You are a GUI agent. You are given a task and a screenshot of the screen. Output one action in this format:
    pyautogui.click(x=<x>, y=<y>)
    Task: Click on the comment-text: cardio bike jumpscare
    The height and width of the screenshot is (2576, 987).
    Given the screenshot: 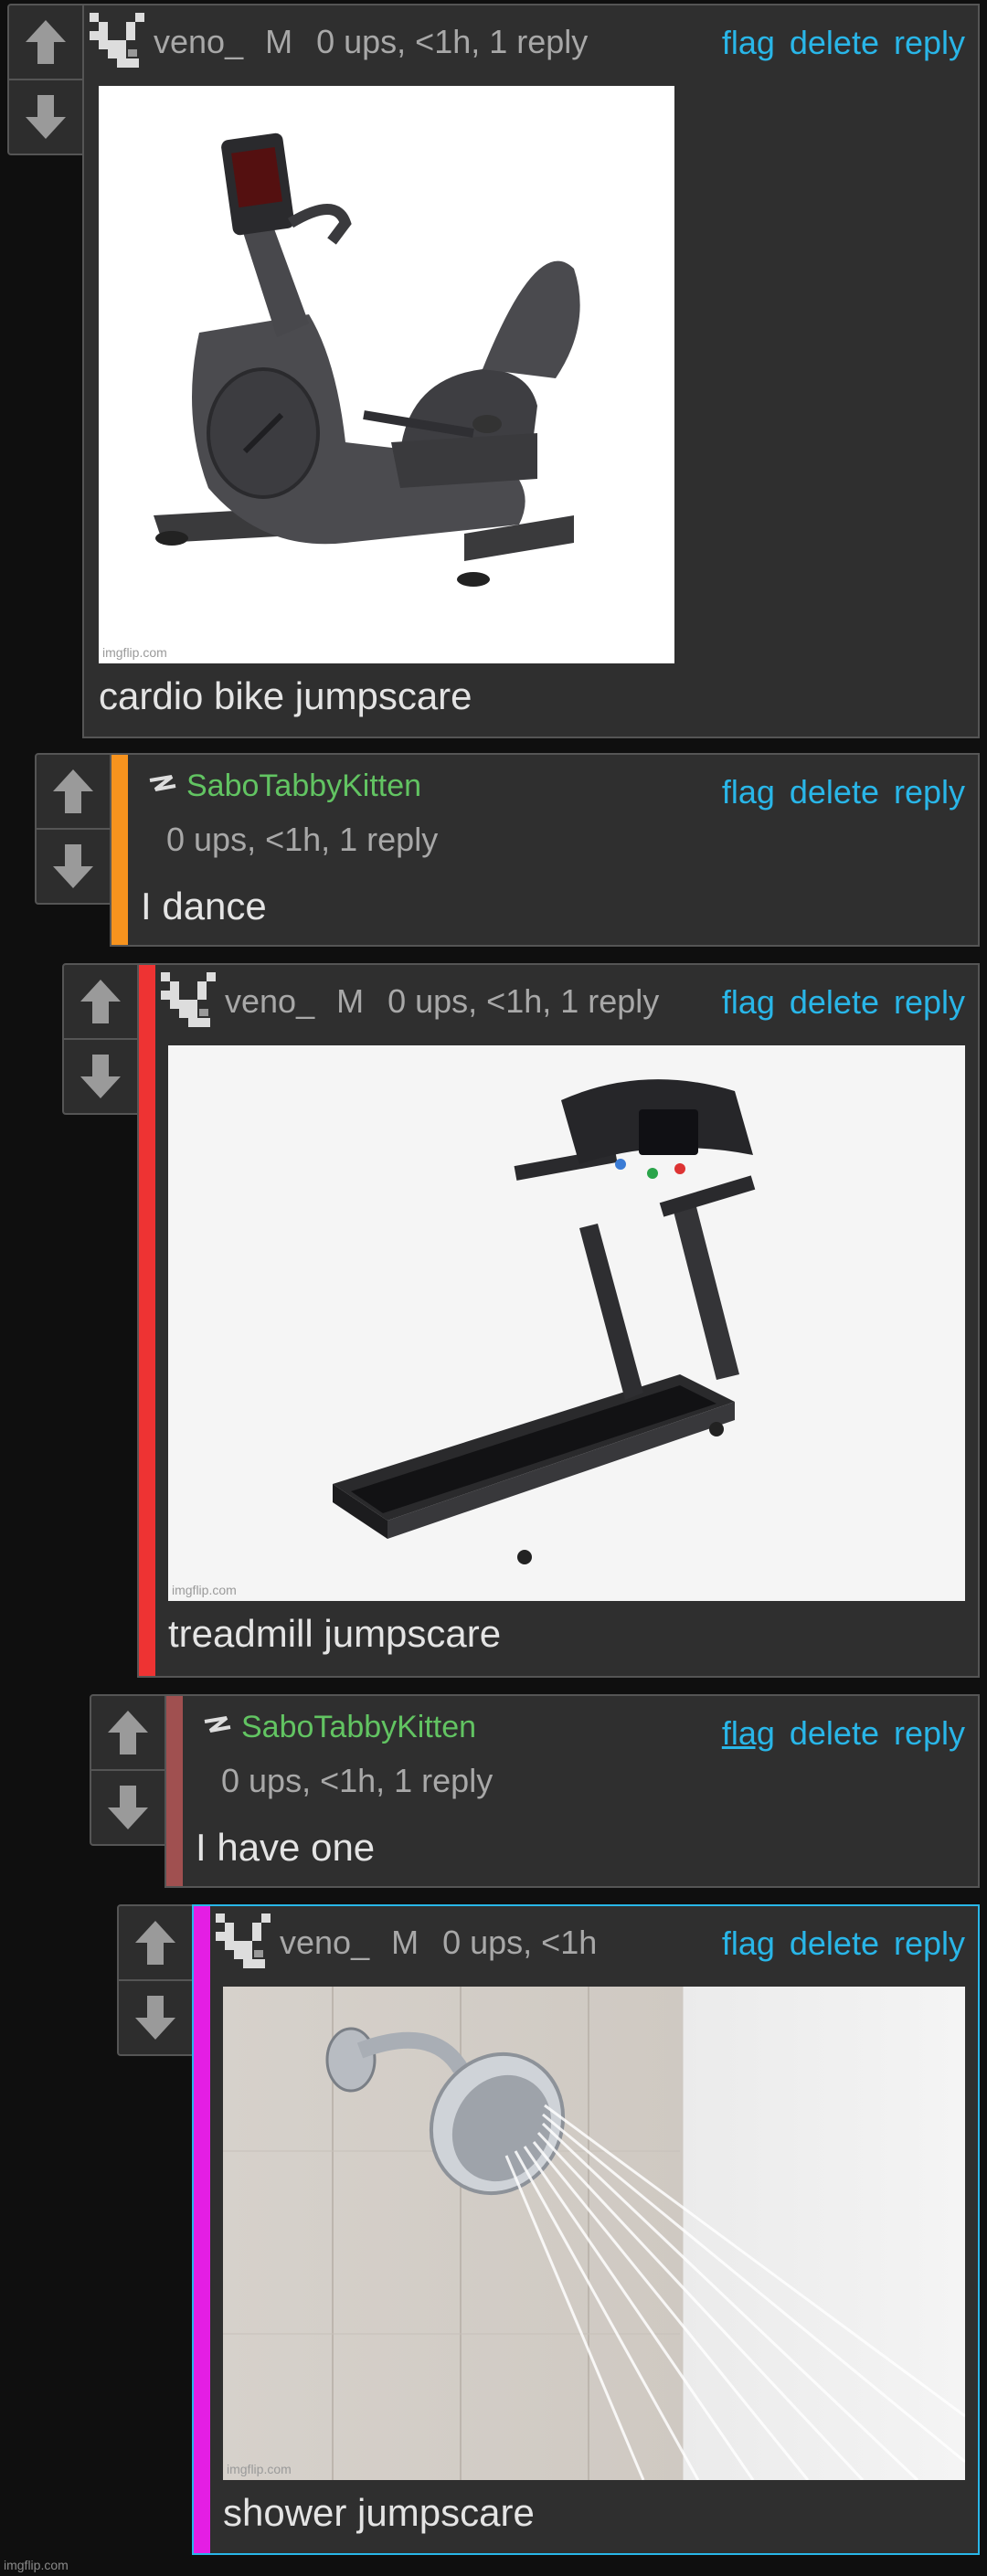 What is the action you would take?
    pyautogui.click(x=285, y=695)
    